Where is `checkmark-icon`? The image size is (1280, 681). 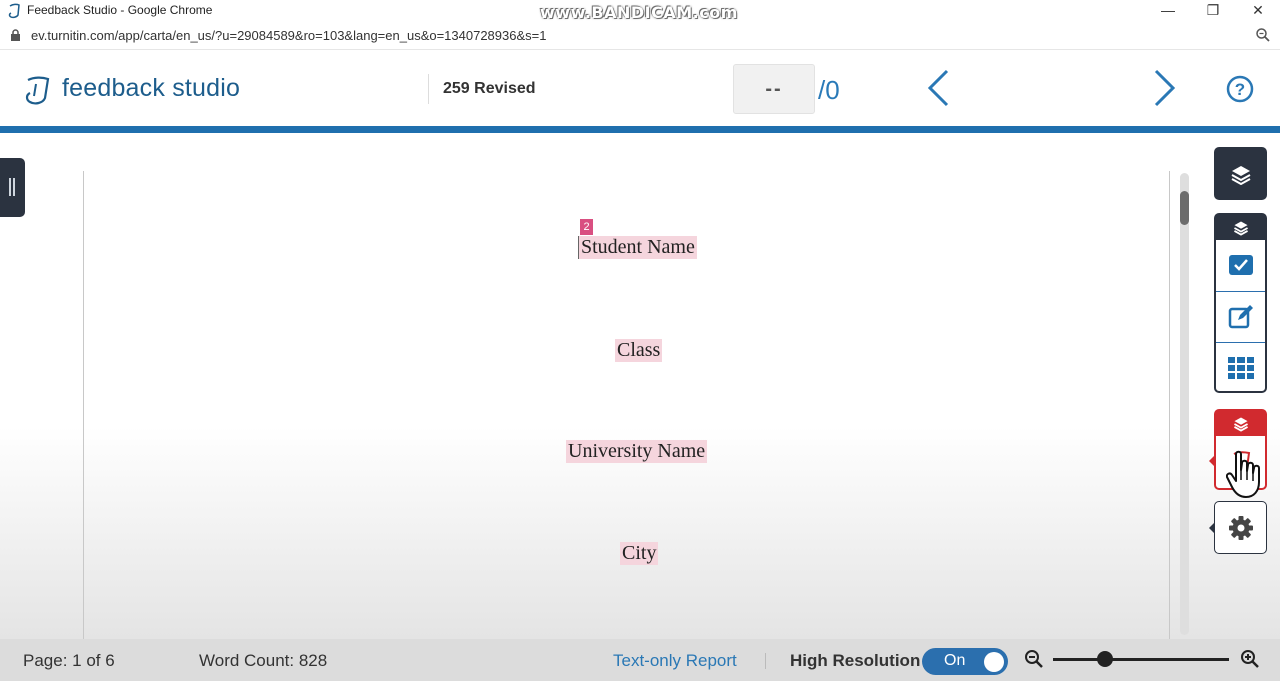
checkmark-icon is located at coordinates (1240, 265).